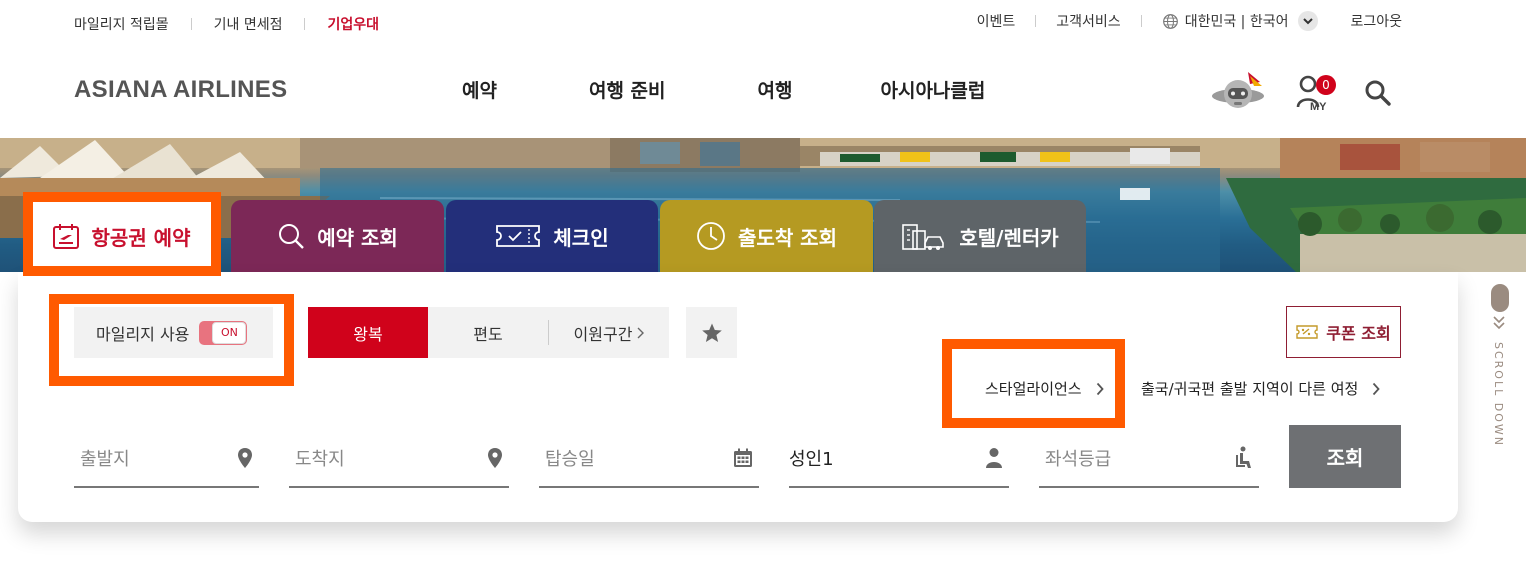  I want to click on chevron-down-icon, so click(1308, 21).